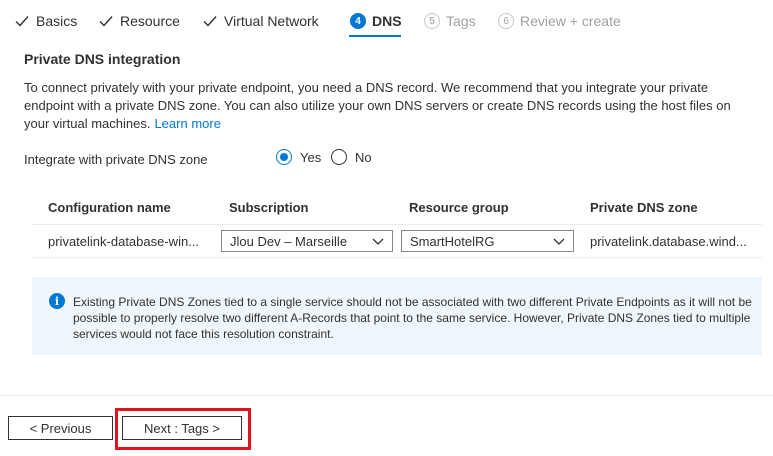 Image resolution: width=773 pixels, height=456 pixels. What do you see at coordinates (298, 157) in the screenshot?
I see `radio-yes: Yes` at bounding box center [298, 157].